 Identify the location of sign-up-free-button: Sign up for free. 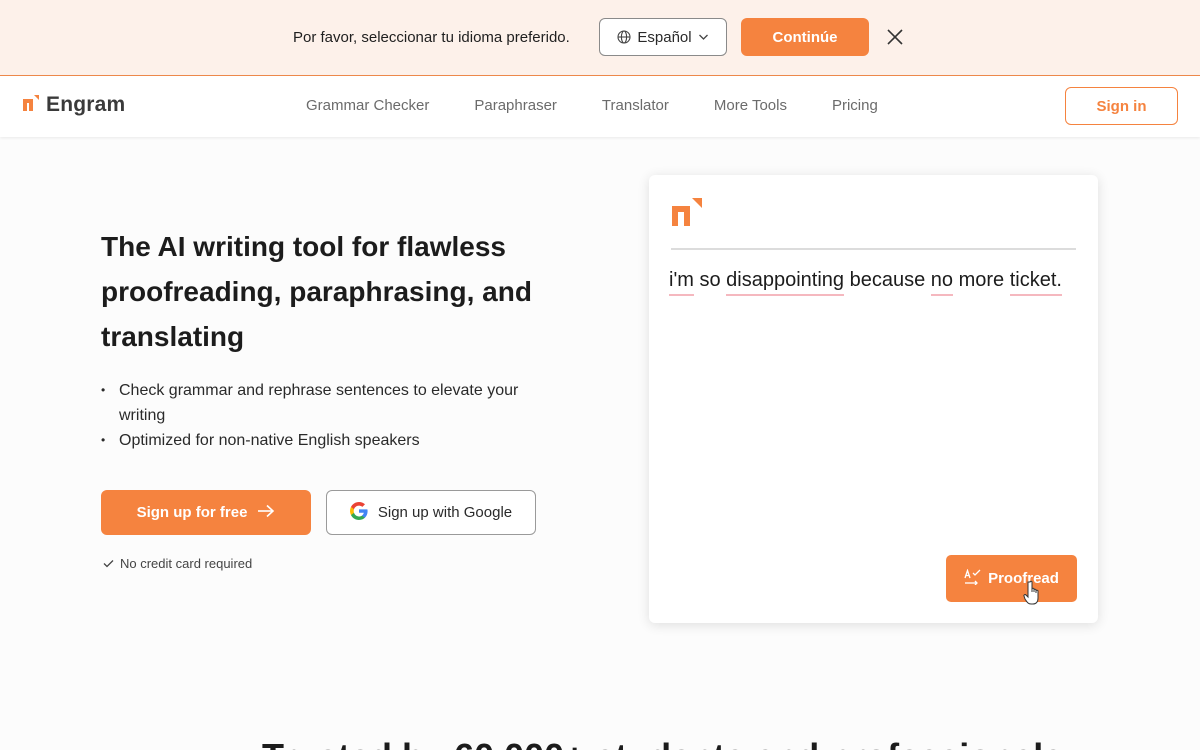
(206, 512).